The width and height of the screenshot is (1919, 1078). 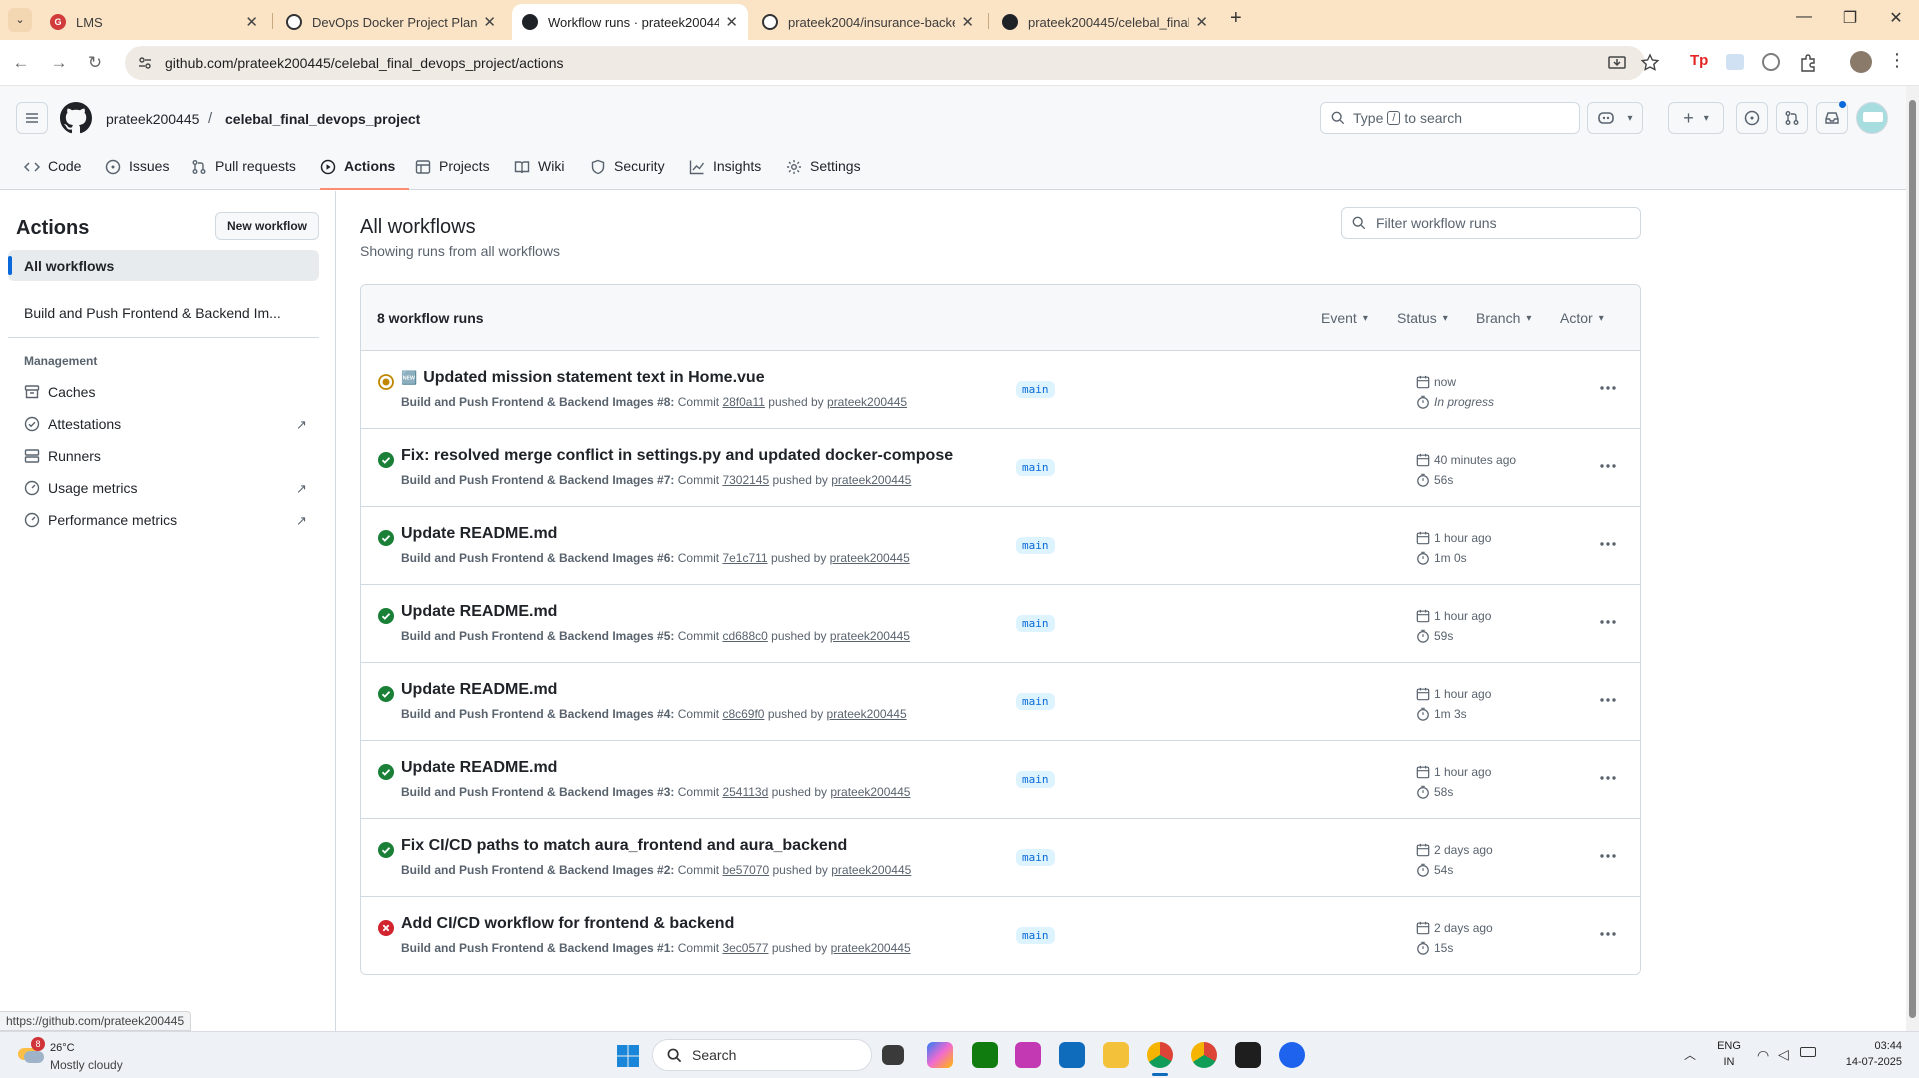 I want to click on input-region: IN, so click(x=1729, y=1062).